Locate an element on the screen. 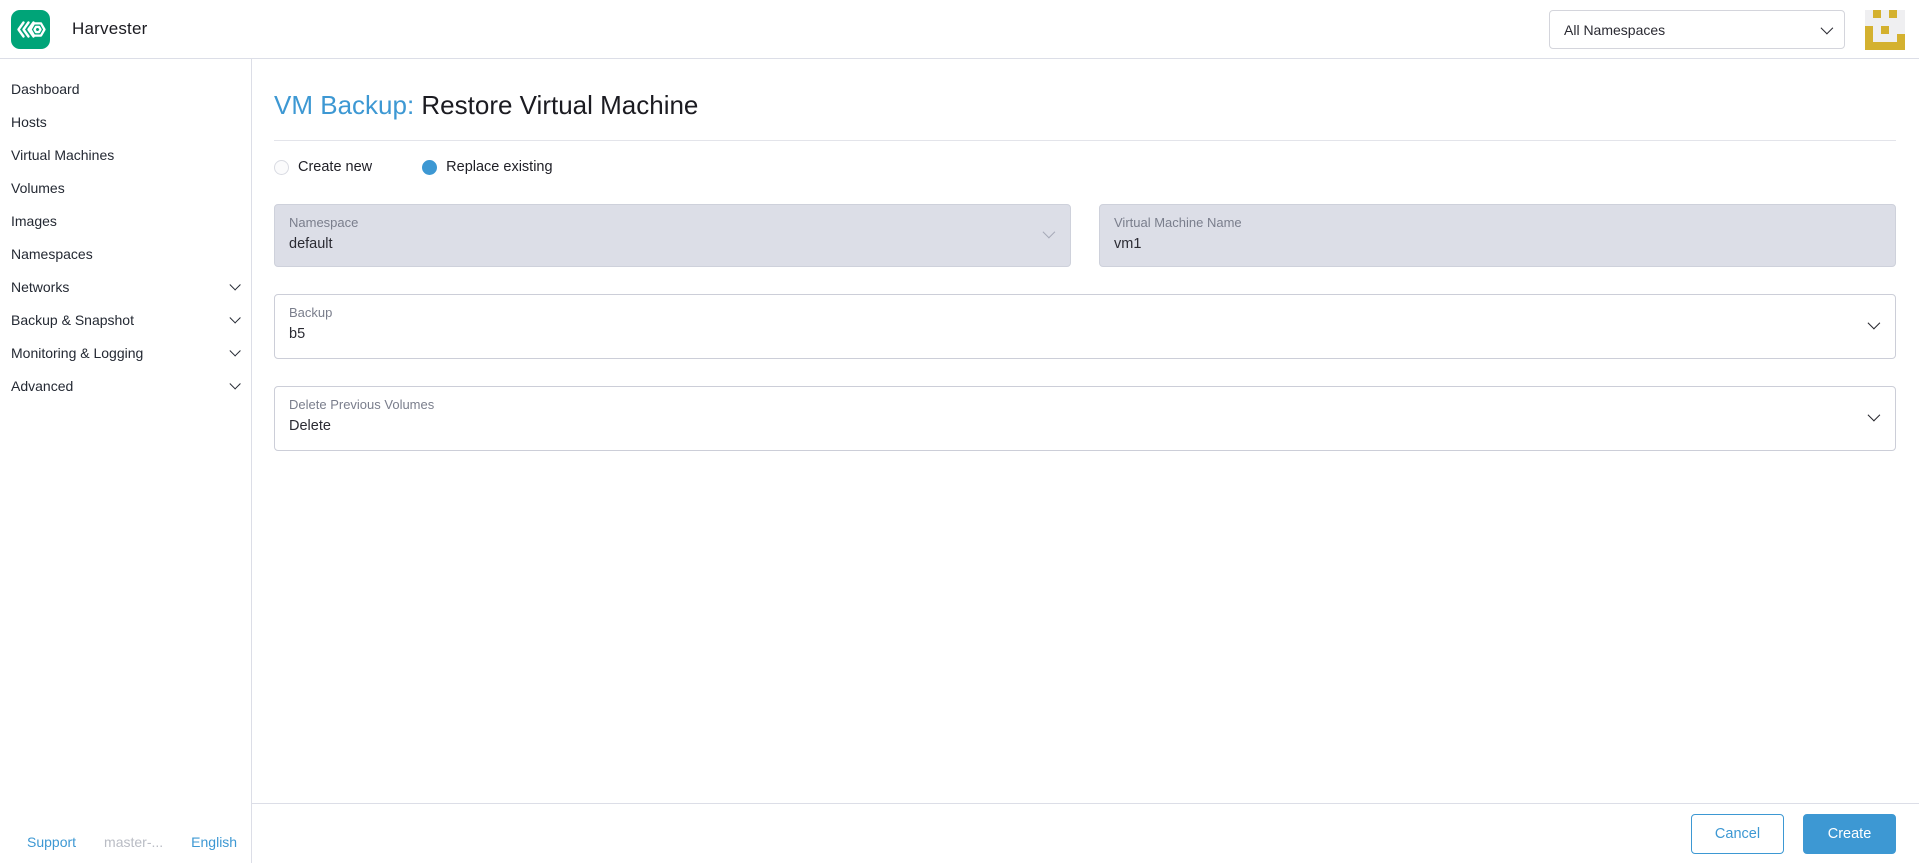 This screenshot has width=1919, height=863. support-link: Support is located at coordinates (51, 842).